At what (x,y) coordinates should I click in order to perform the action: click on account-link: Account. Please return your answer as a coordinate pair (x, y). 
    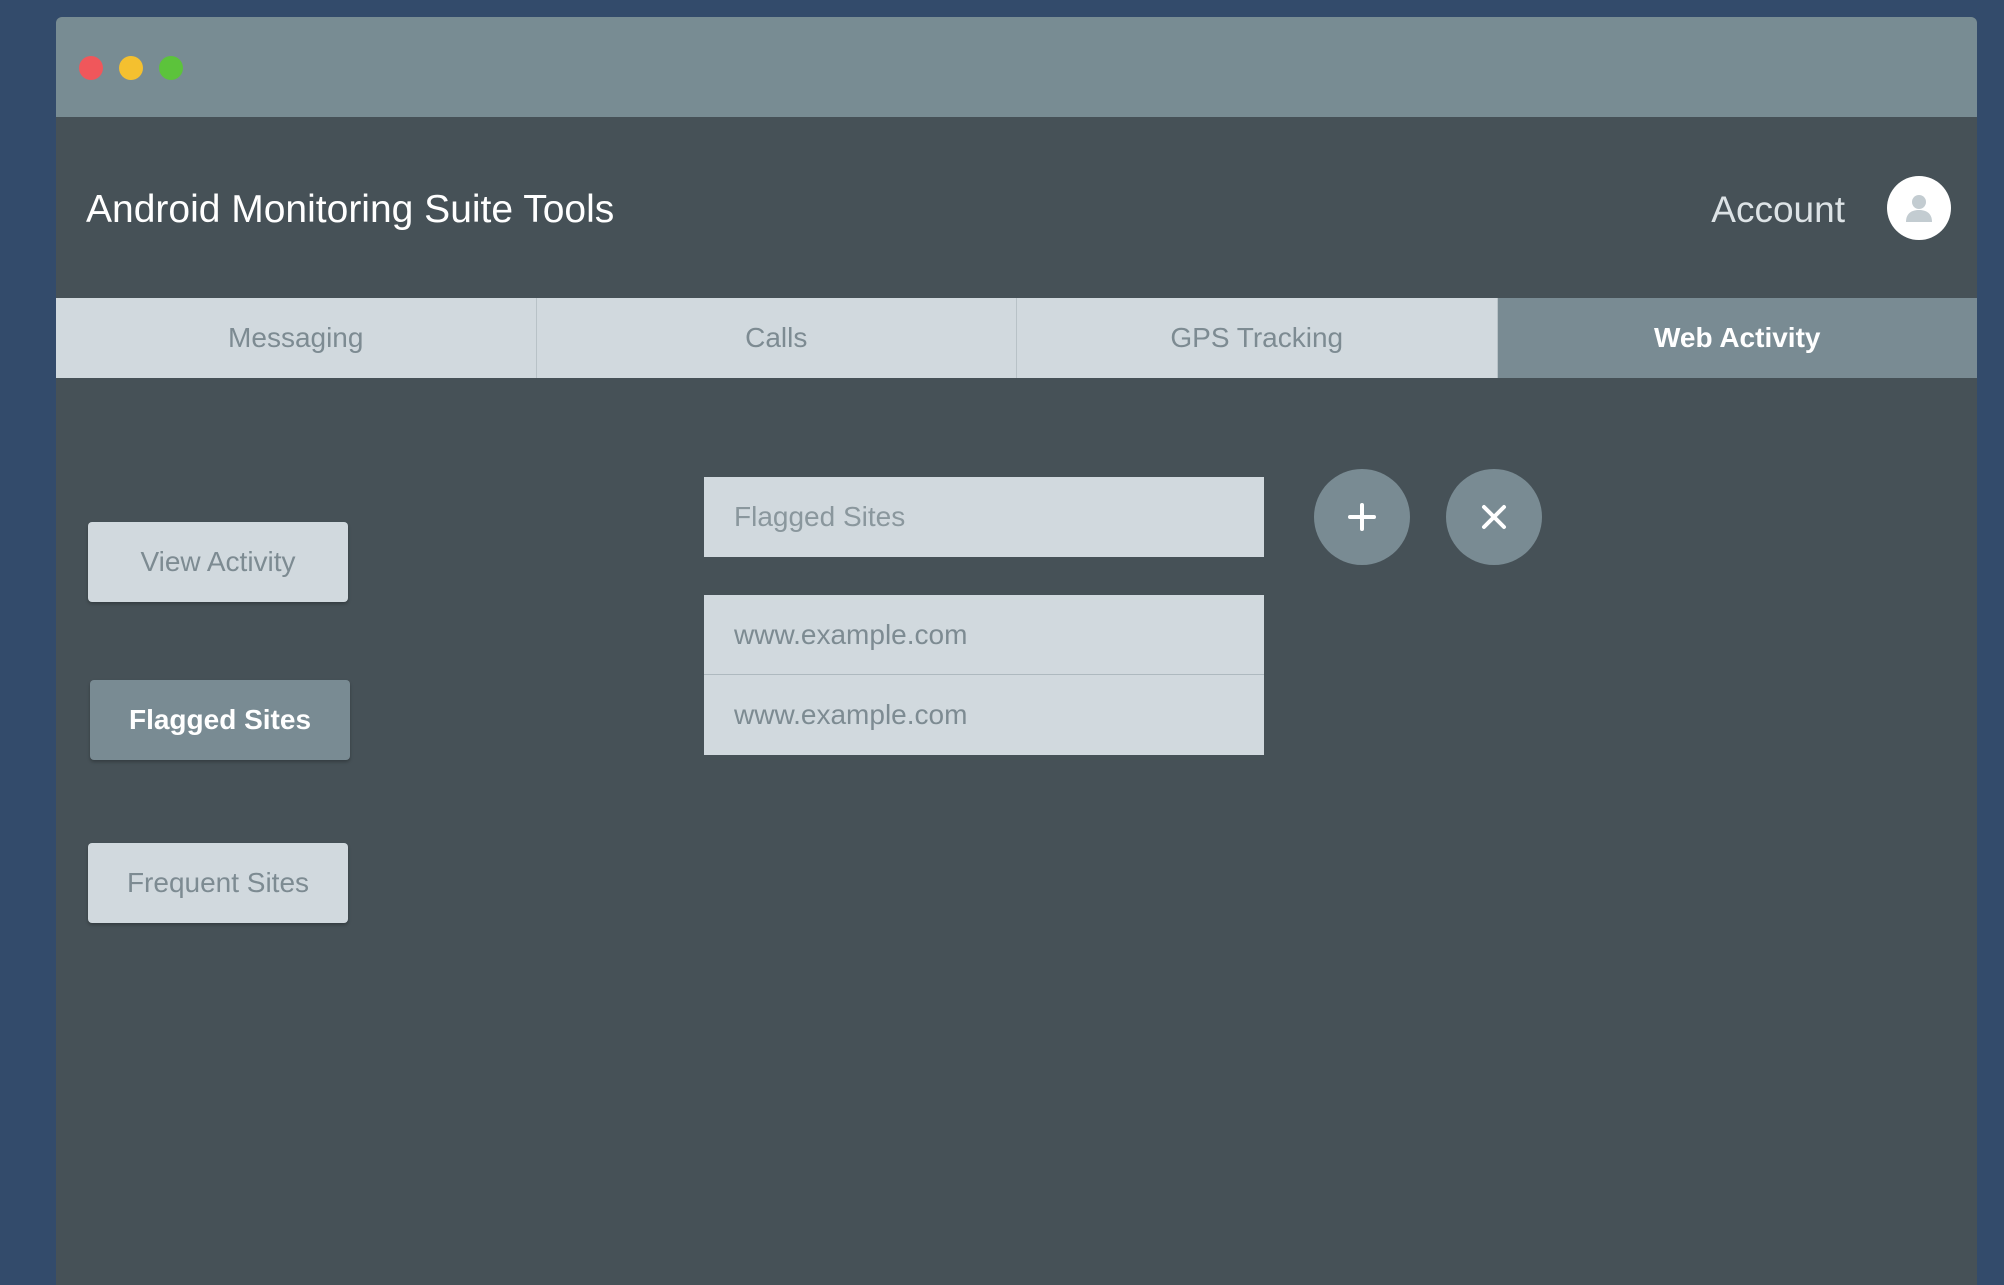
    Looking at the image, I should click on (1778, 210).